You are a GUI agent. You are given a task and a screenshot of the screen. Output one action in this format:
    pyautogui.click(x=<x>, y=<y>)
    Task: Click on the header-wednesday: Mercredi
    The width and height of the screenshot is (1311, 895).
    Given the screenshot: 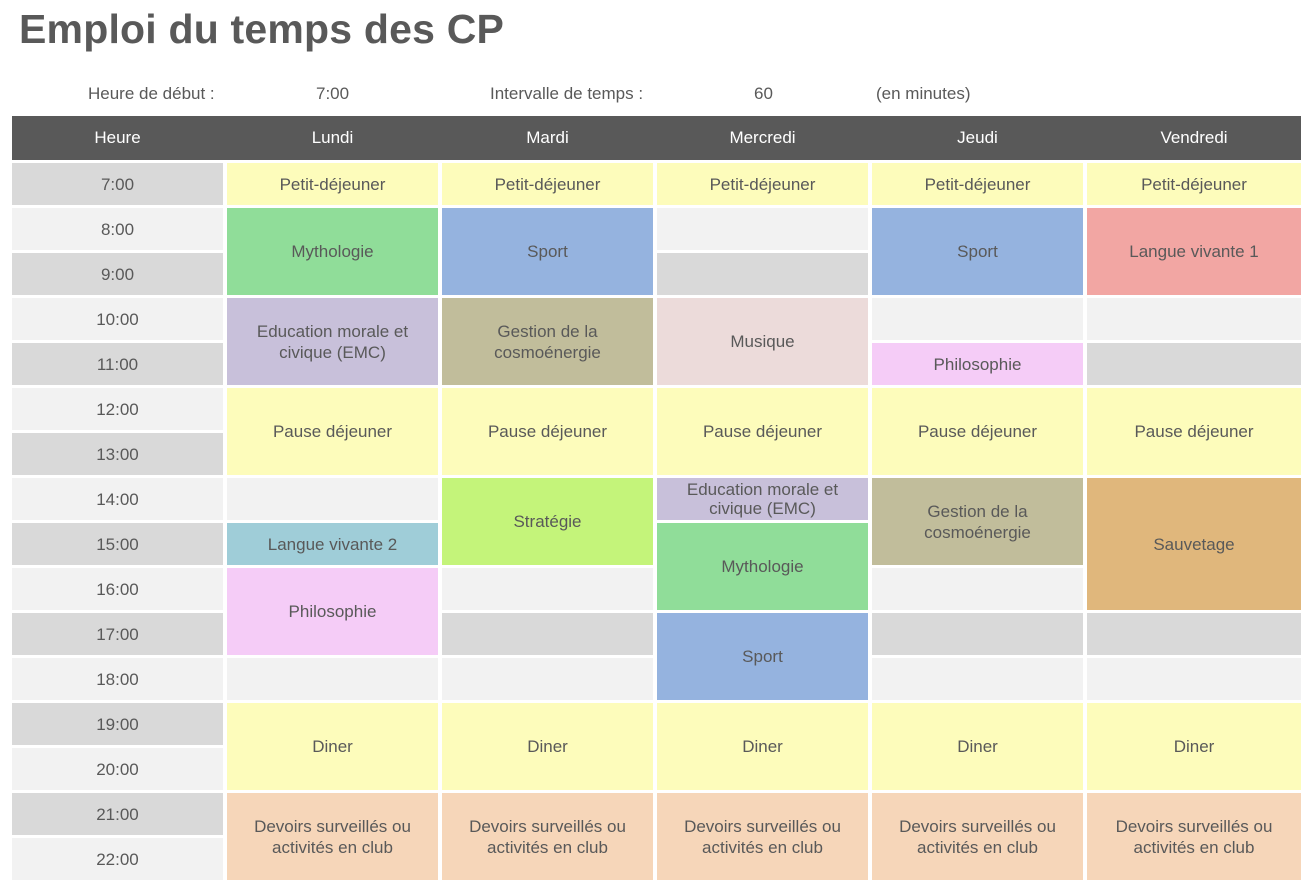 What is the action you would take?
    pyautogui.click(x=762, y=137)
    